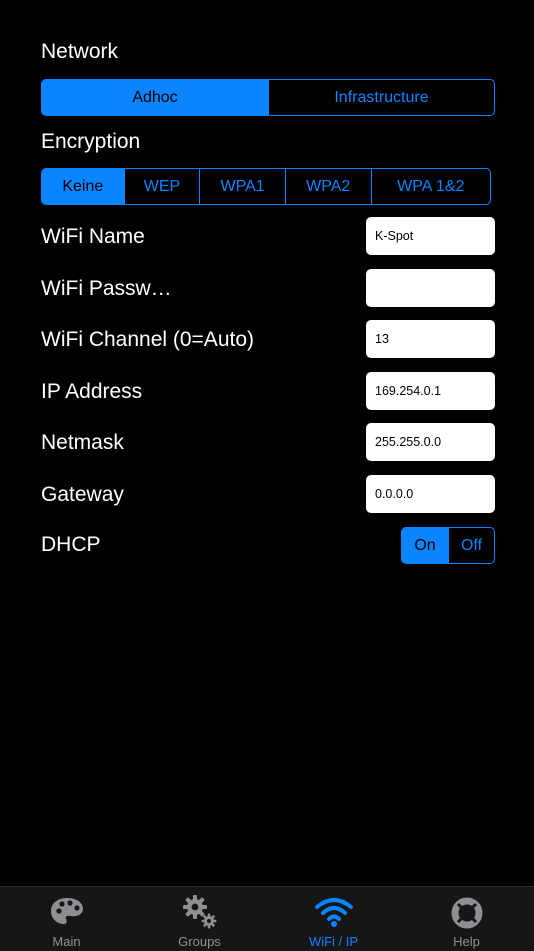  What do you see at coordinates (334, 914) in the screenshot?
I see `wifi-icon` at bounding box center [334, 914].